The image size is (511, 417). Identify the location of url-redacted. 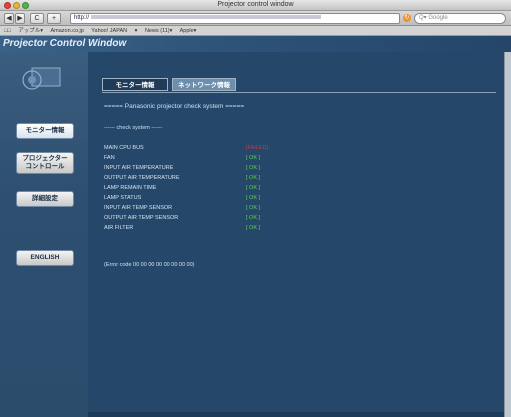
(206, 17).